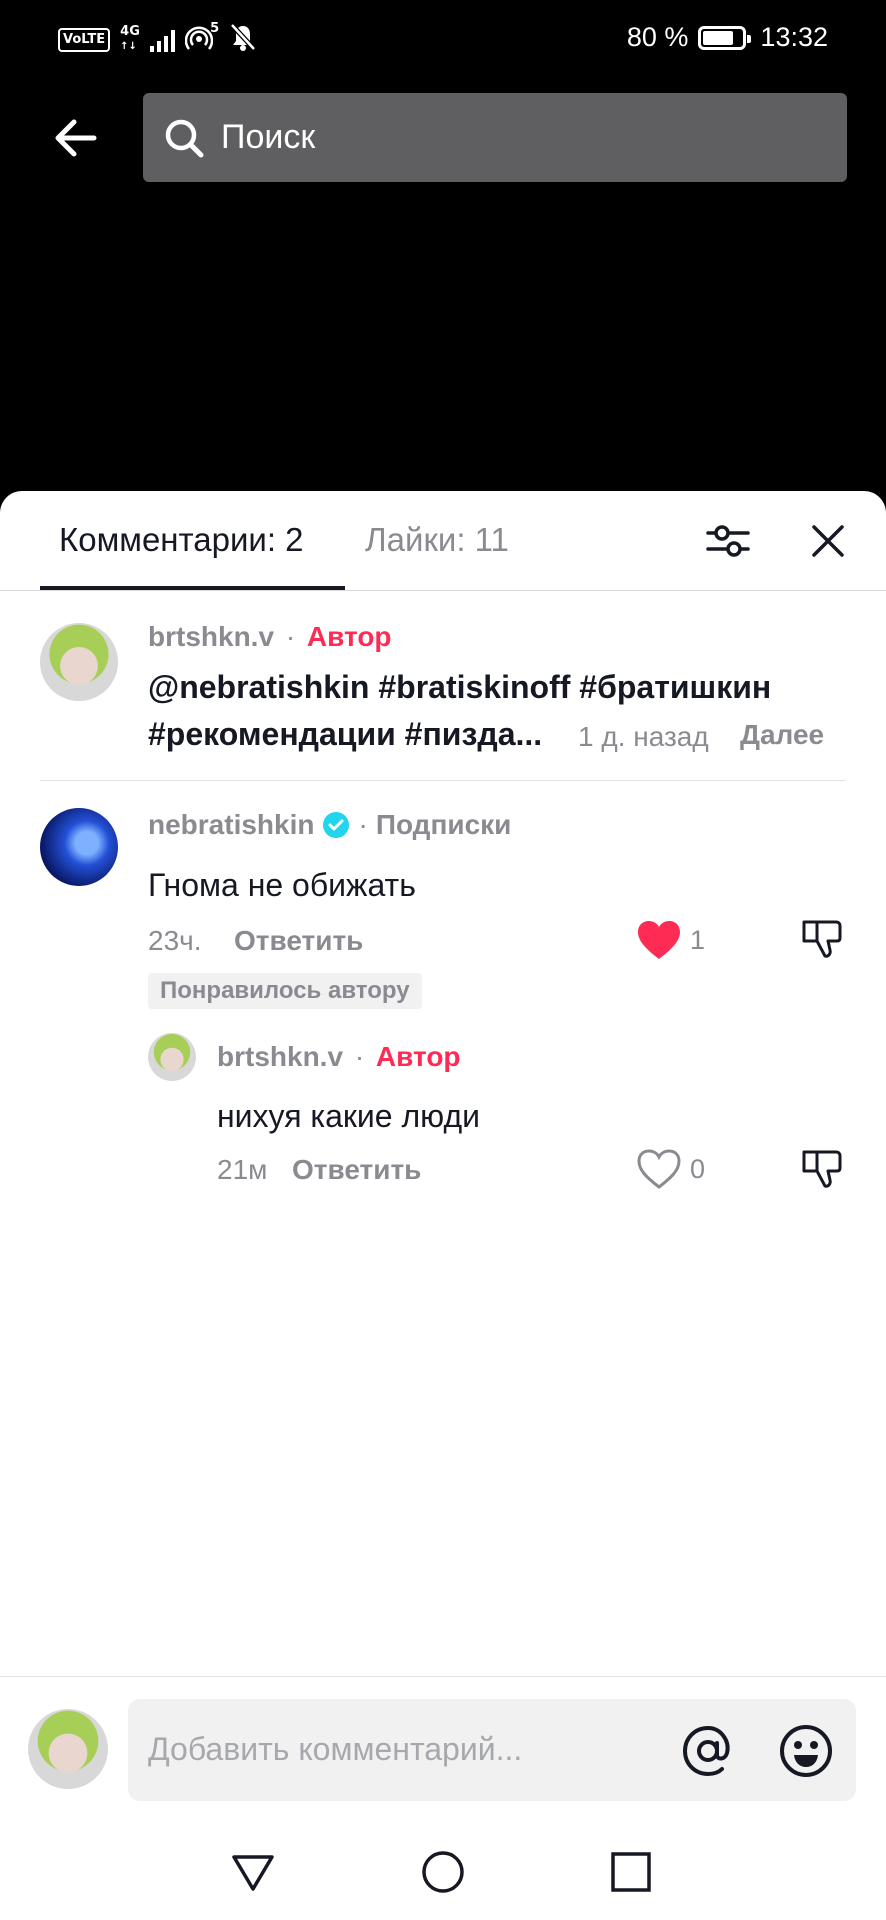 The image size is (886, 1920). What do you see at coordinates (181, 540) in the screenshot?
I see `tab-comments: Комментарии: 2` at bounding box center [181, 540].